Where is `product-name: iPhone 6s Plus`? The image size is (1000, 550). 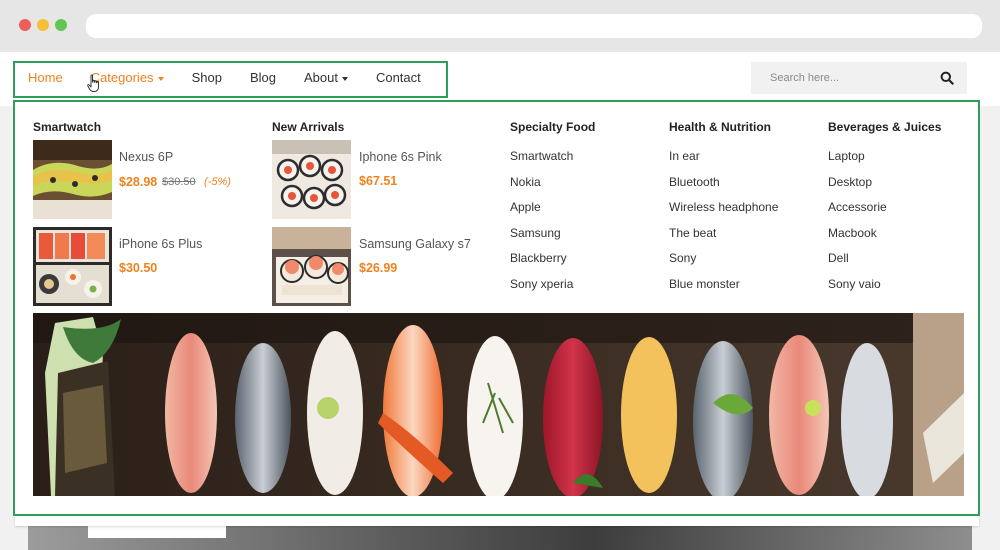
product-name: iPhone 6s Plus is located at coordinates (160, 244).